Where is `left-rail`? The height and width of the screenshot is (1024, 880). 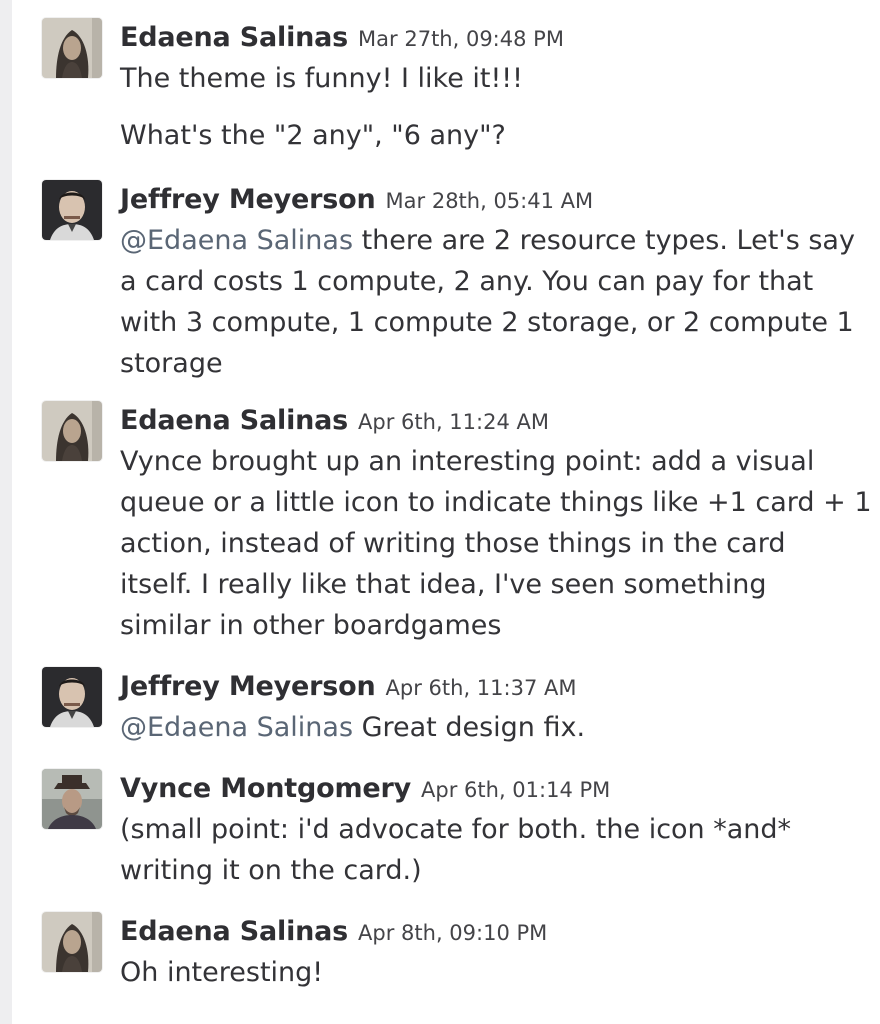 left-rail is located at coordinates (6, 512).